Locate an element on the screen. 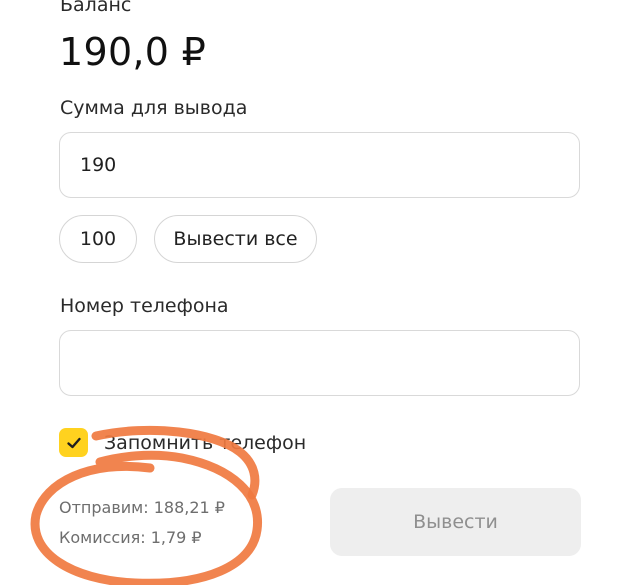  withdraw-all-button: Вывести все is located at coordinates (235, 239).